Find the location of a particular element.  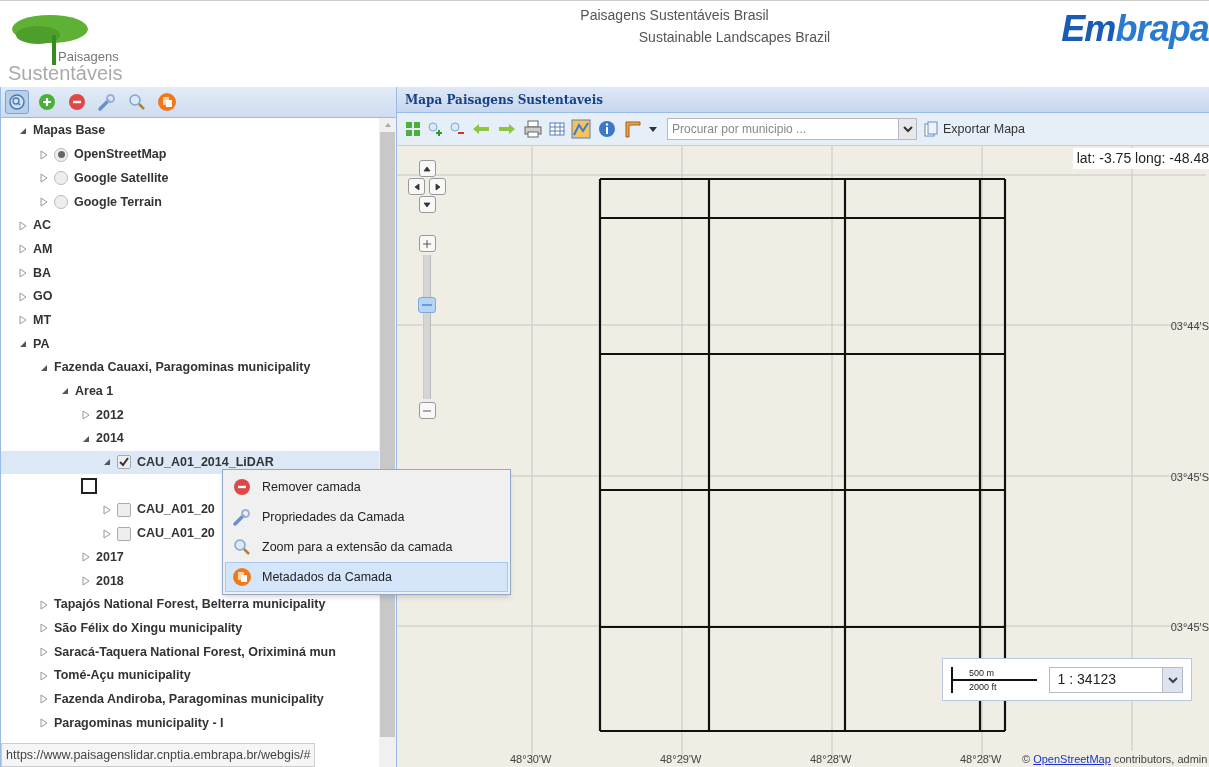

menu-item: Metadados da Camada is located at coordinates (366, 577).